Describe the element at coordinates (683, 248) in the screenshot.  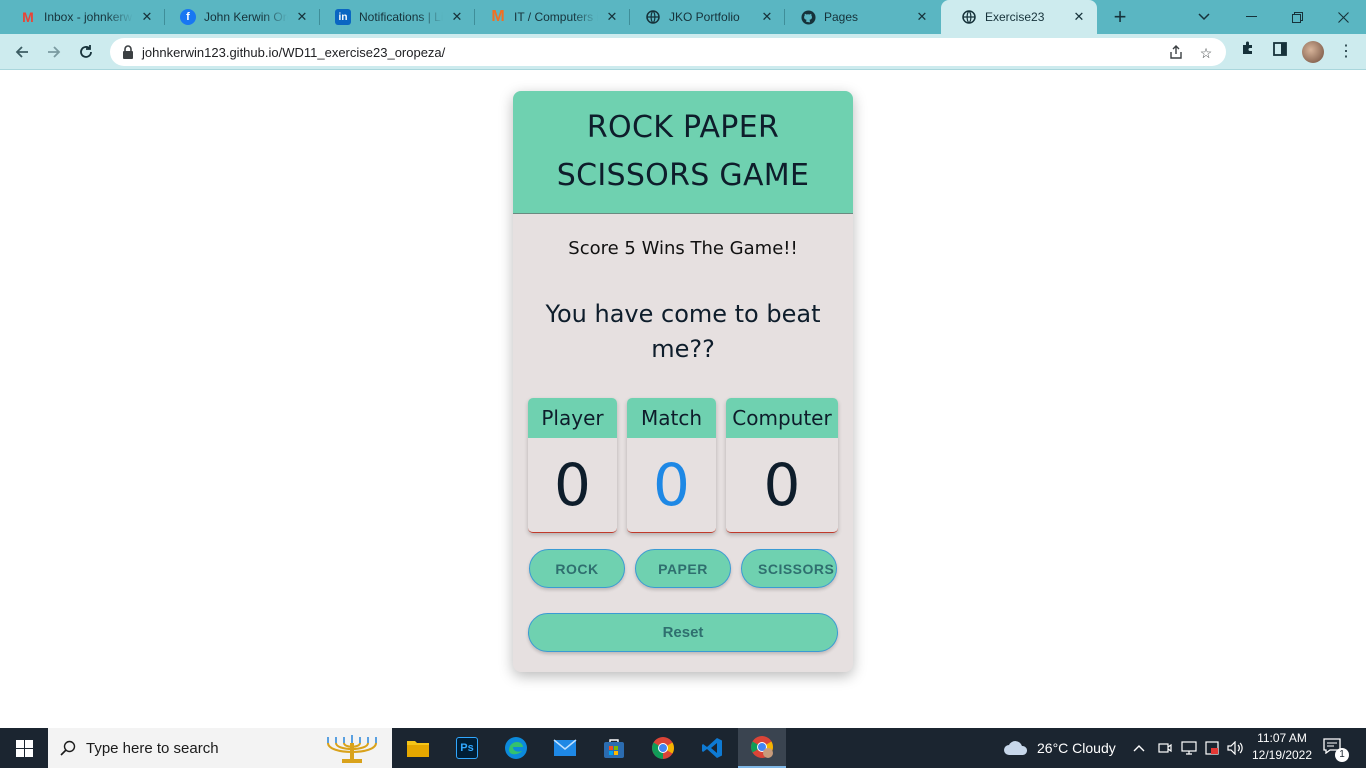
I see `win-rule-text: Score 5 Wins The Game!!` at that location.